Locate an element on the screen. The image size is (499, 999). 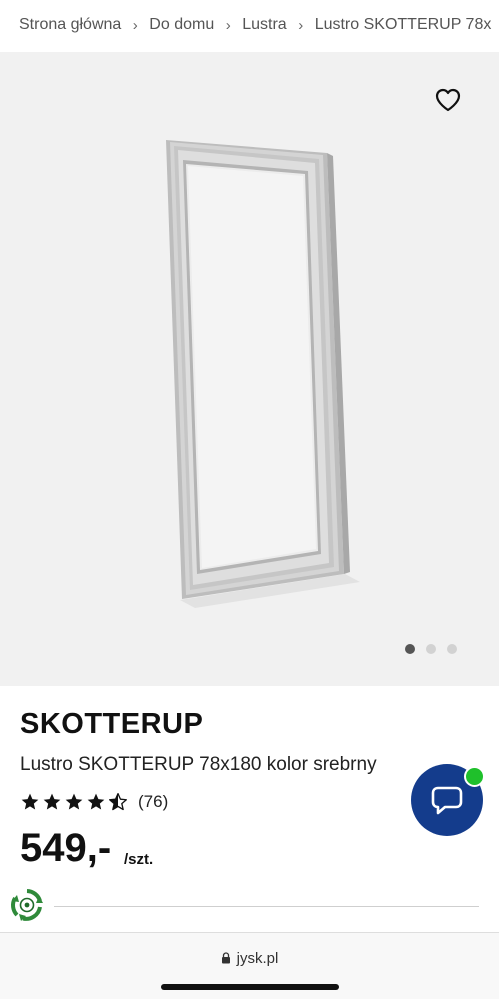
lock-icon is located at coordinates (225, 958).